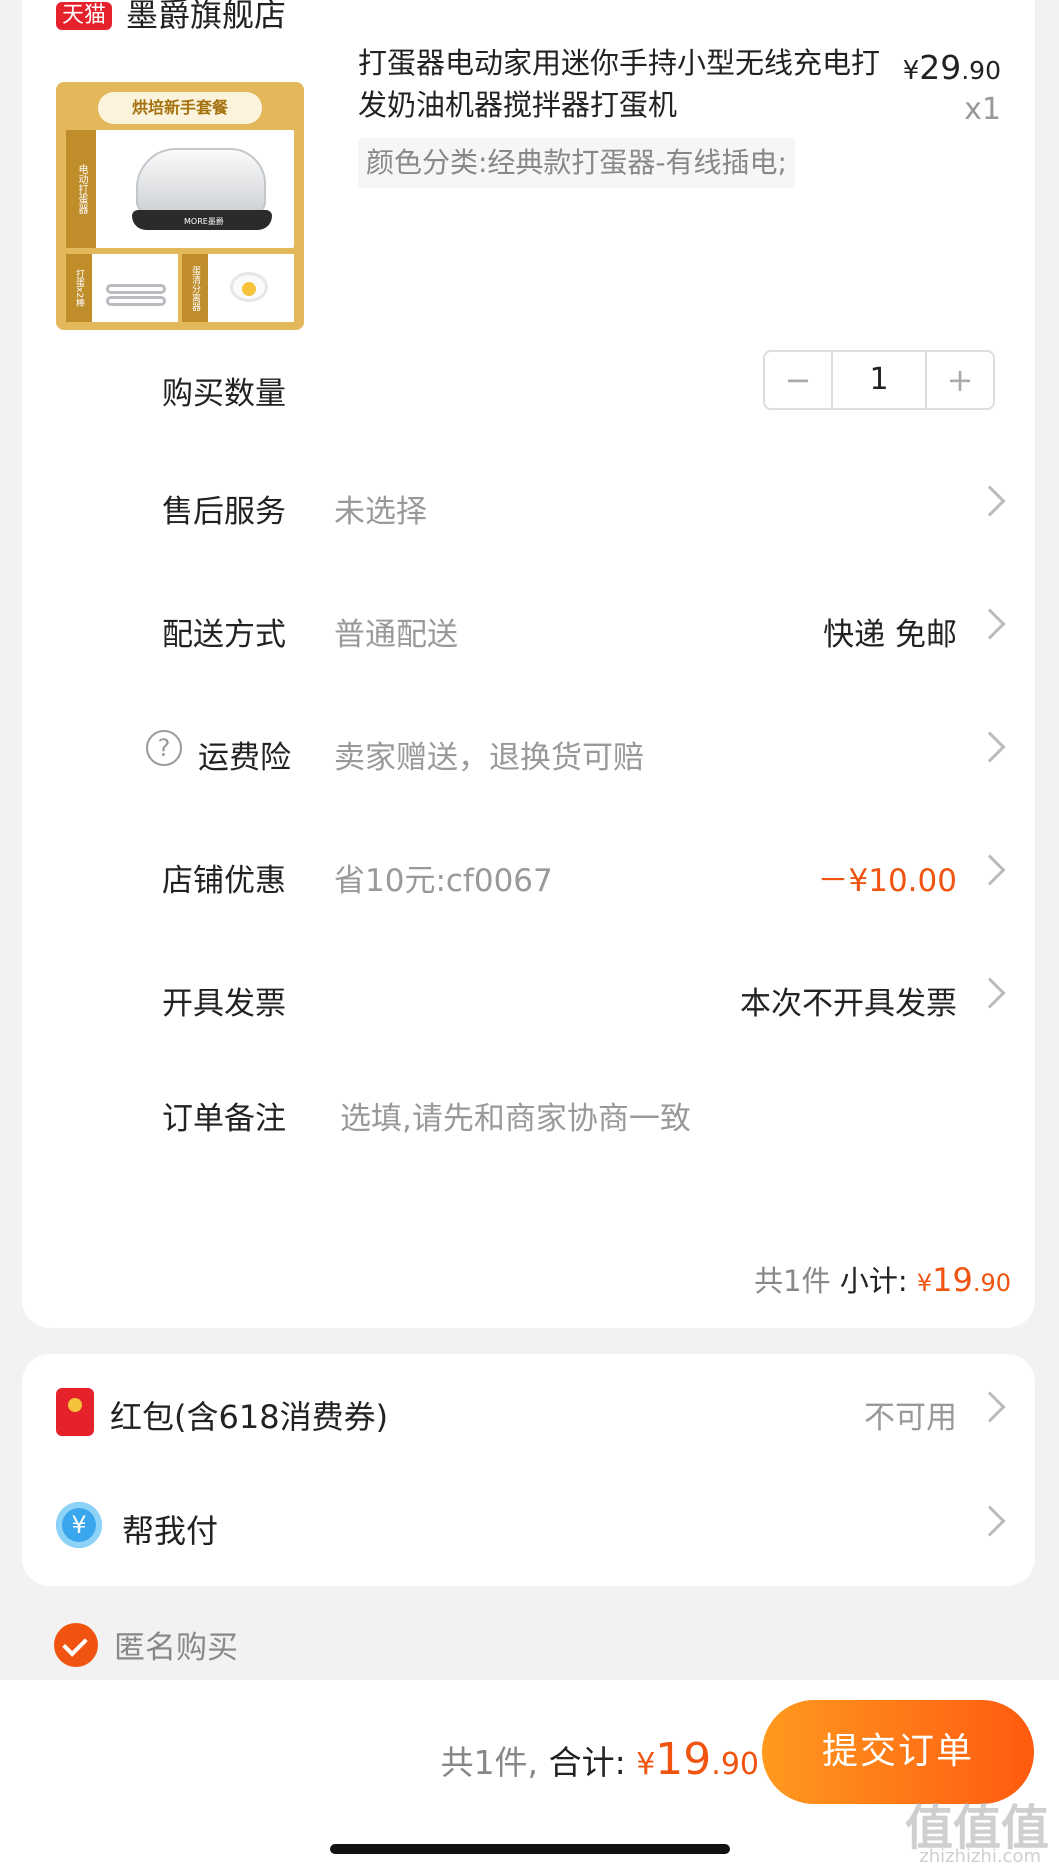 Image resolution: width=1059 pixels, height=1871 pixels. I want to click on quantity-input: 1, so click(879, 380).